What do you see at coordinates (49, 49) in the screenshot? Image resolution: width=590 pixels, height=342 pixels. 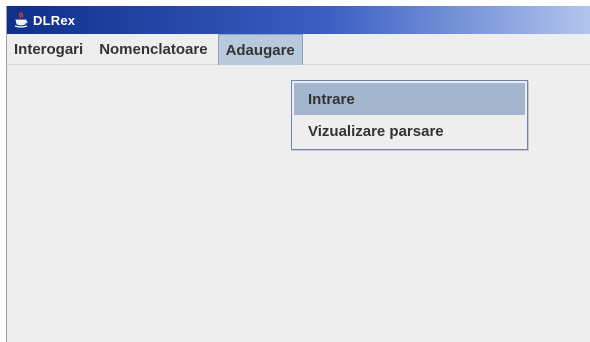 I see `menu-interogari: Interogari` at bounding box center [49, 49].